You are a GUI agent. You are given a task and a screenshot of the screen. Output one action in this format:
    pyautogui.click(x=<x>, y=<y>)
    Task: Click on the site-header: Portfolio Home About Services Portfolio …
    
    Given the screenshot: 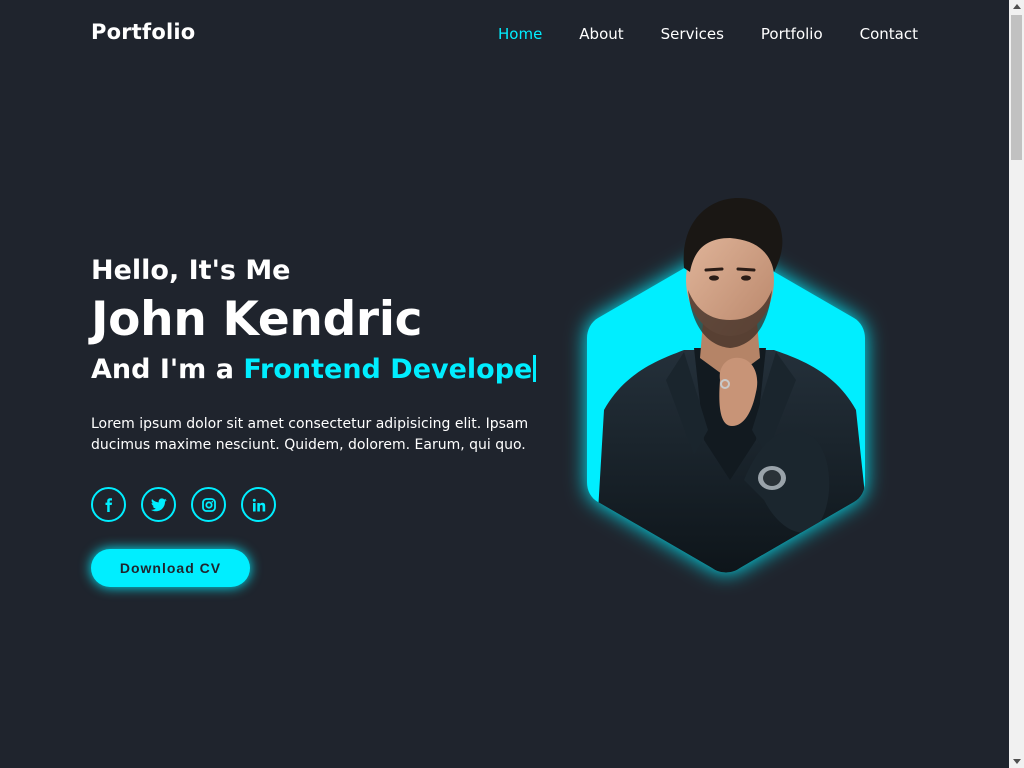 What is the action you would take?
    pyautogui.click(x=504, y=34)
    